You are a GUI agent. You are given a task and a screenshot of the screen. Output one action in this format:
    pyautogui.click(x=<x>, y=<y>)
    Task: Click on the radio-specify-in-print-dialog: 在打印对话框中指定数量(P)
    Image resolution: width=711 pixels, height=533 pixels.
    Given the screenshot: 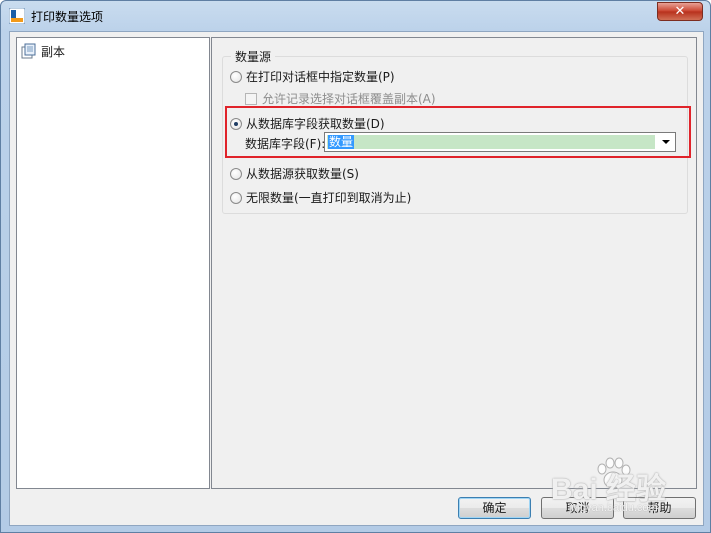 What is the action you would take?
    pyautogui.click(x=312, y=76)
    